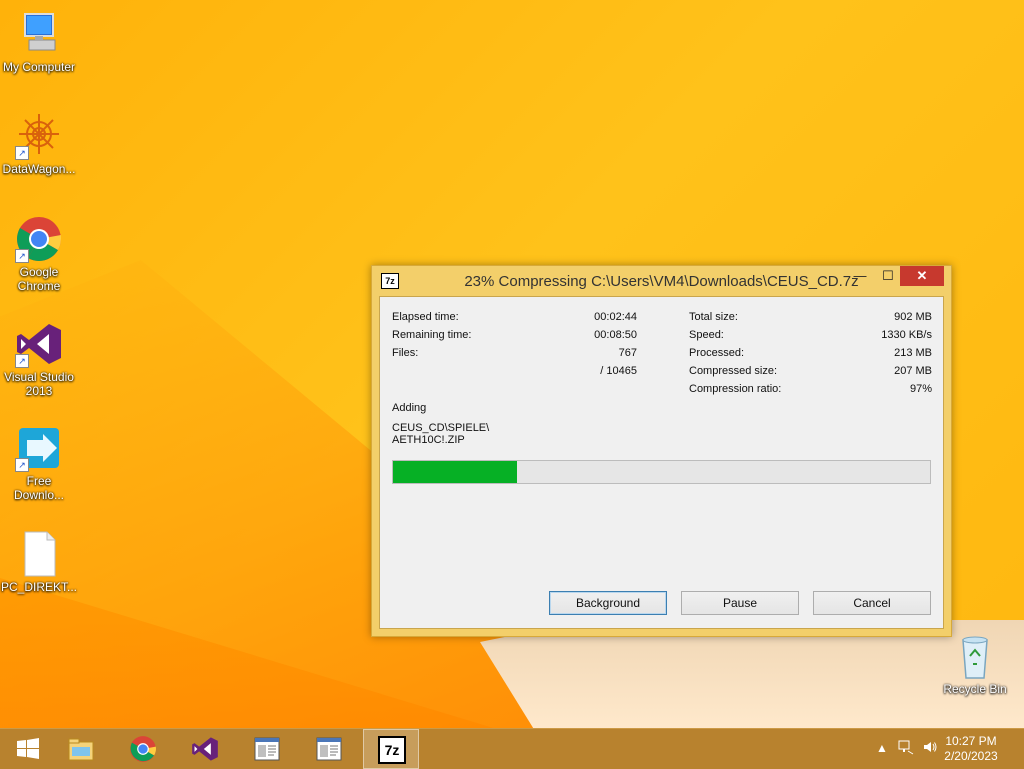  I want to click on action-label: Adding, so click(409, 408).